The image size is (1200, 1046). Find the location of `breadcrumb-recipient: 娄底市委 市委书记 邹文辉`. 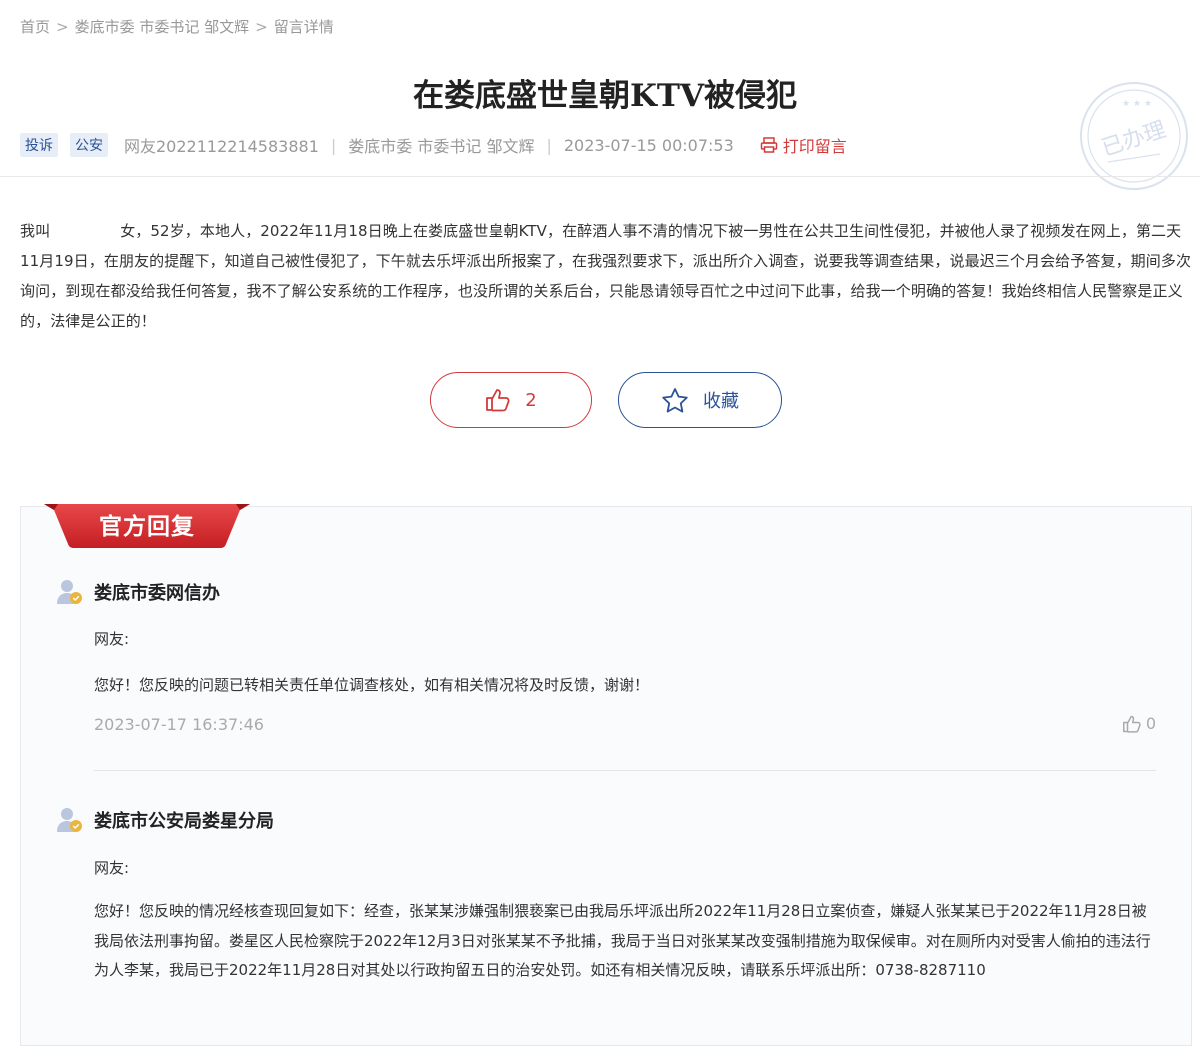

breadcrumb-recipient: 娄底市委 市委书记 邹文辉 is located at coordinates (162, 26).